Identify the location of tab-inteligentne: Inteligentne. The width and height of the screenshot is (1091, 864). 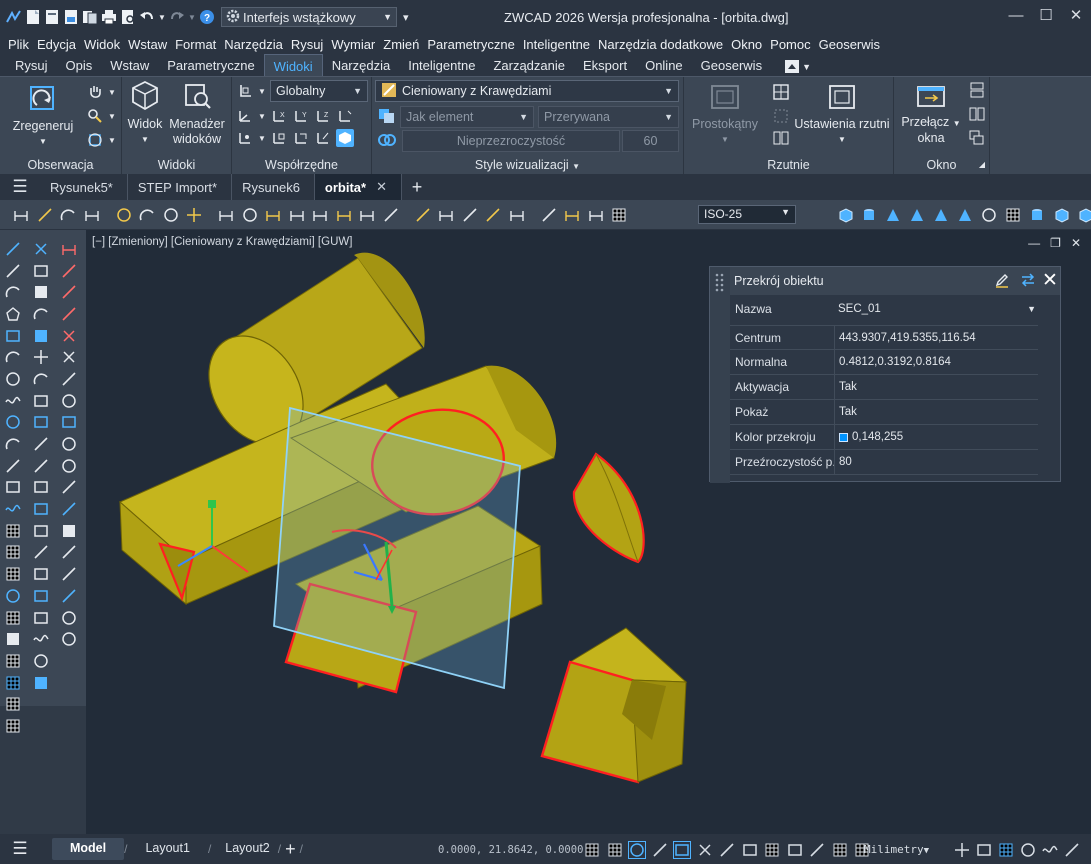
(441, 65).